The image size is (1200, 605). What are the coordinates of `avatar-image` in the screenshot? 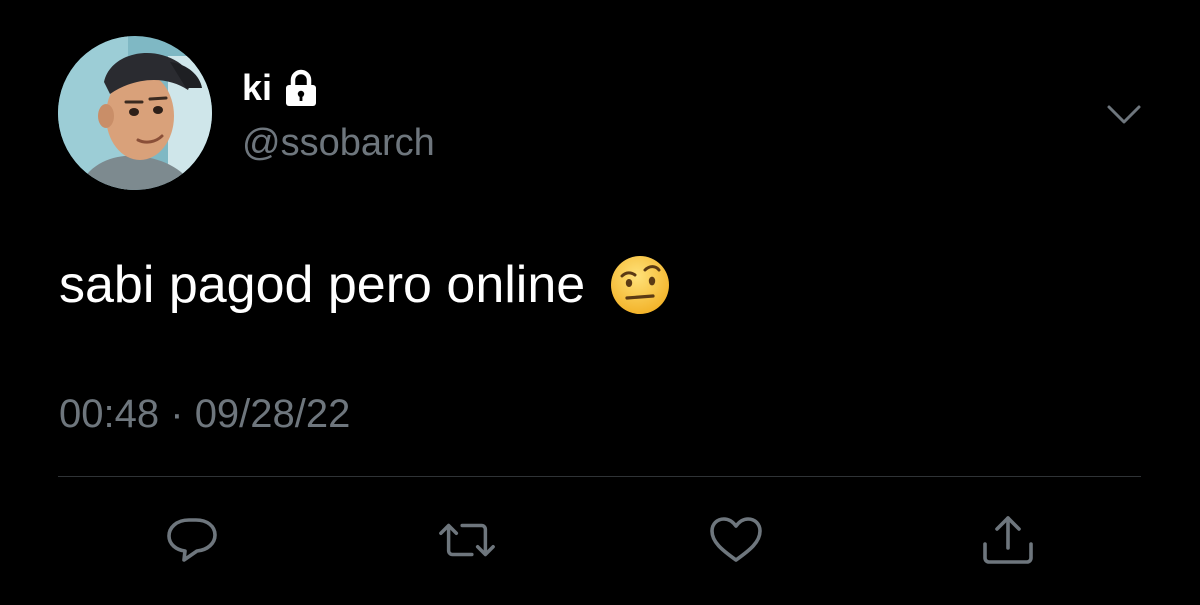 It's located at (135, 113).